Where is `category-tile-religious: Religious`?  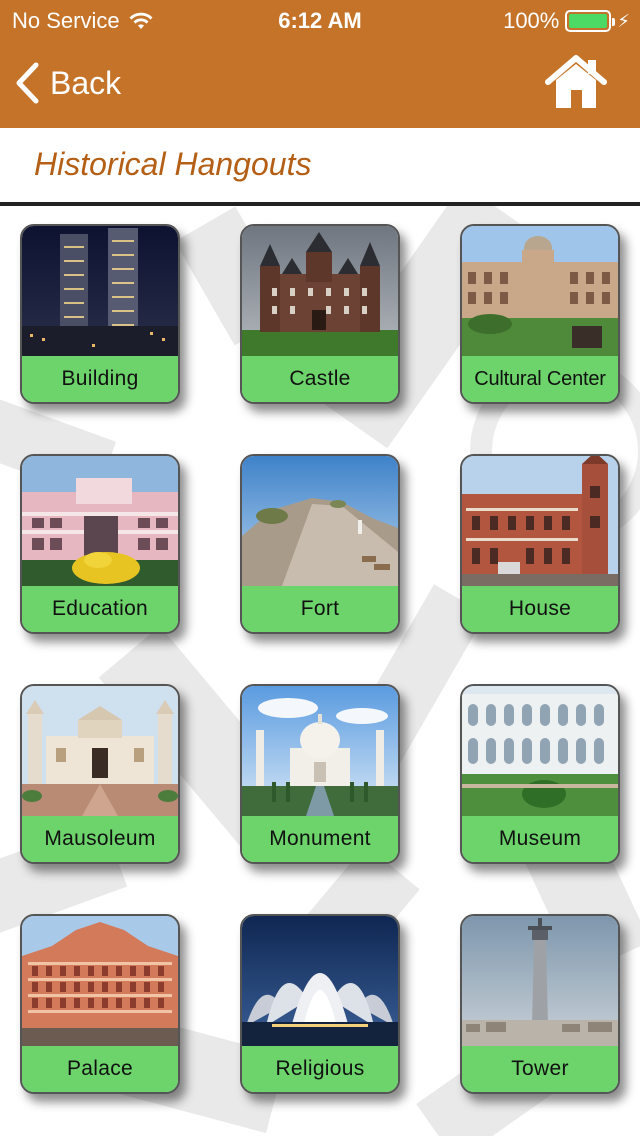 category-tile-religious: Religious is located at coordinates (320, 1004).